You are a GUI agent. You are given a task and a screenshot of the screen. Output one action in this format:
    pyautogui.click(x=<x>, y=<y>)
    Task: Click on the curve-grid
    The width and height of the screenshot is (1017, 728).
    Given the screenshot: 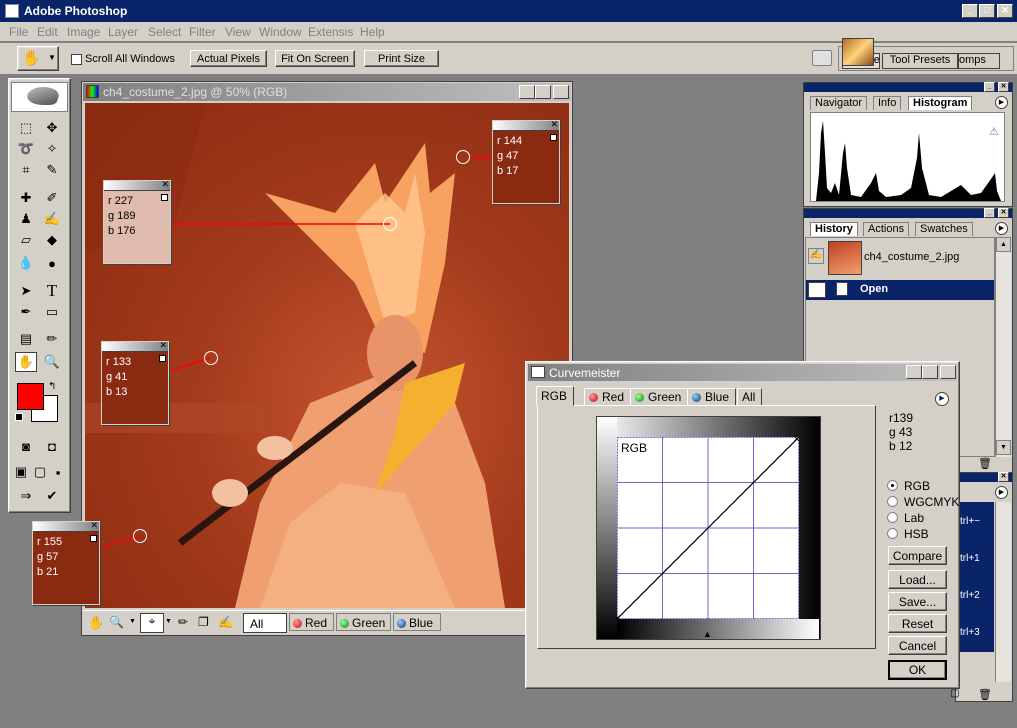 What is the action you would take?
    pyautogui.click(x=708, y=528)
    